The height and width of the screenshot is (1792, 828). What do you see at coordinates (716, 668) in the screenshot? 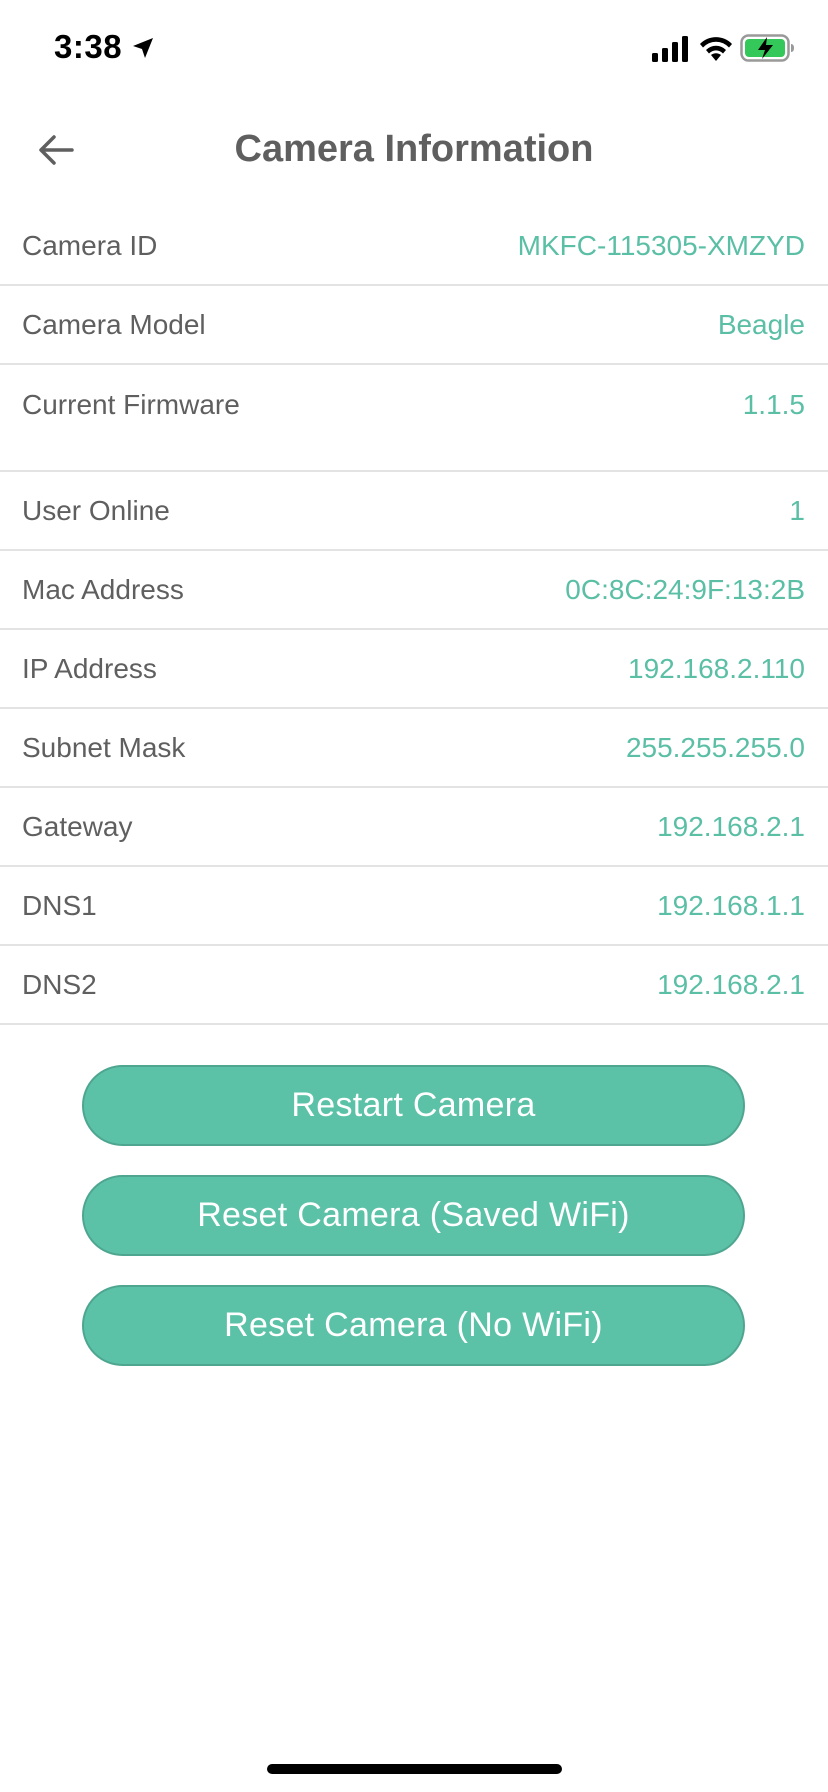
I see `info-value: 192.168.2.110` at bounding box center [716, 668].